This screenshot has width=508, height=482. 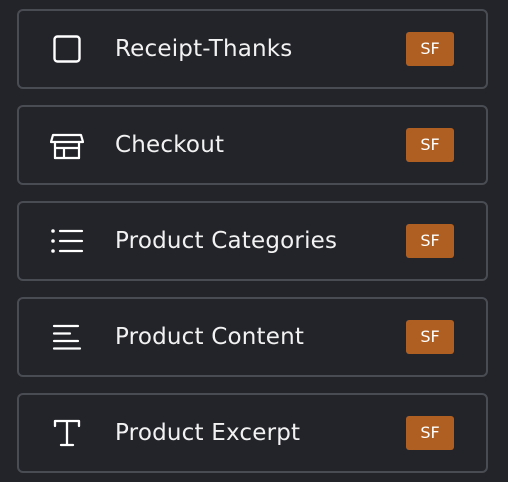 What do you see at coordinates (67, 145) in the screenshot?
I see `store-icon` at bounding box center [67, 145].